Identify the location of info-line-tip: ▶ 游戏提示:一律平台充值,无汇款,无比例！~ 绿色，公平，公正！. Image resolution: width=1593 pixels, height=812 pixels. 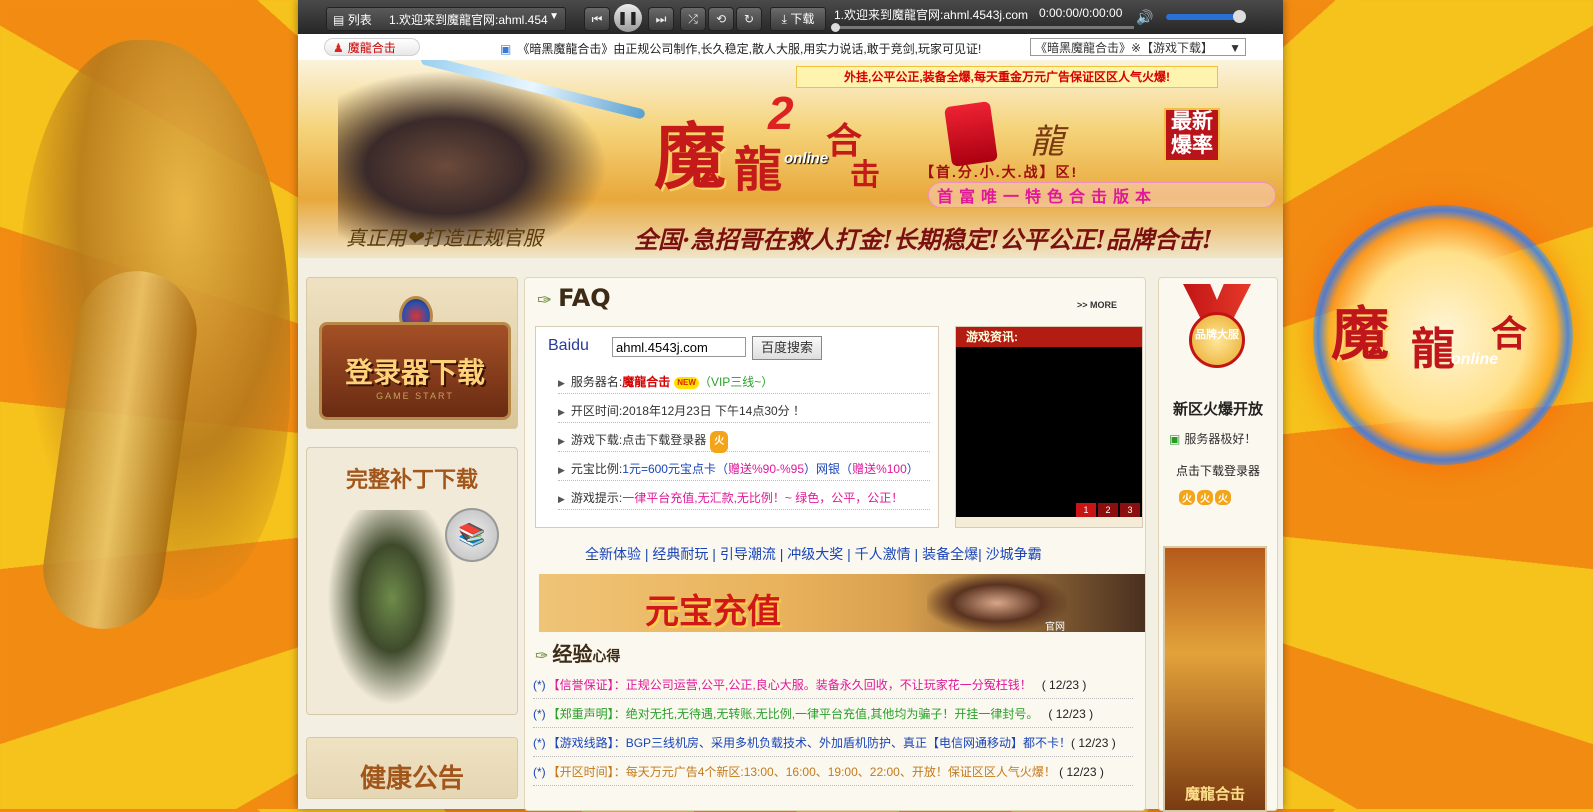
(744, 498).